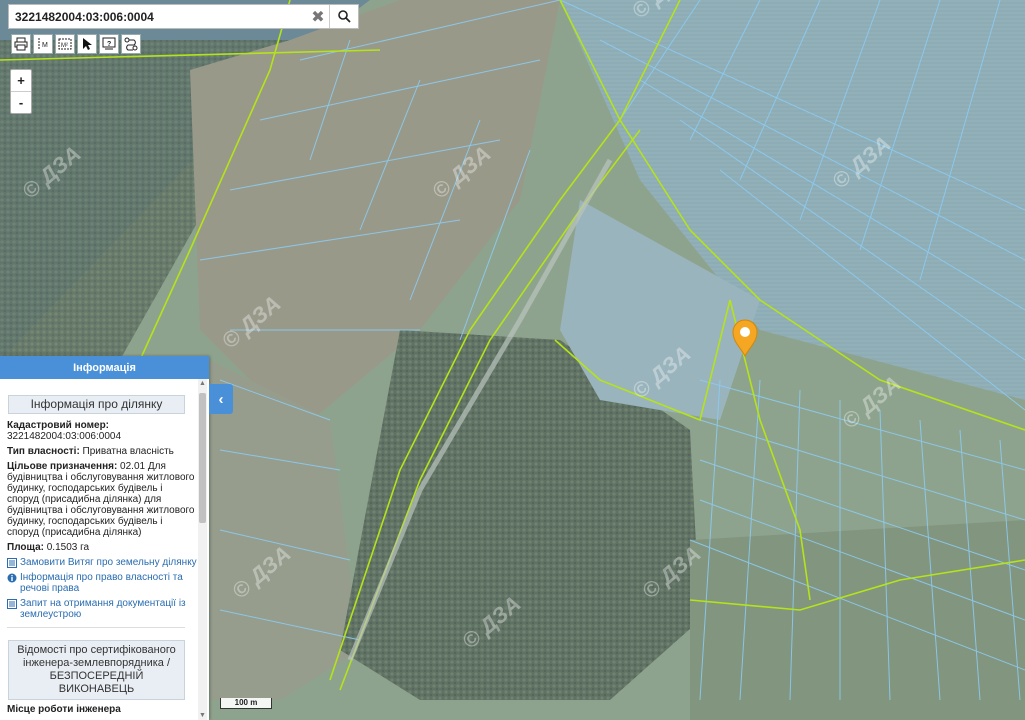 The image size is (1025, 720). I want to click on info-icon, so click(12, 578).